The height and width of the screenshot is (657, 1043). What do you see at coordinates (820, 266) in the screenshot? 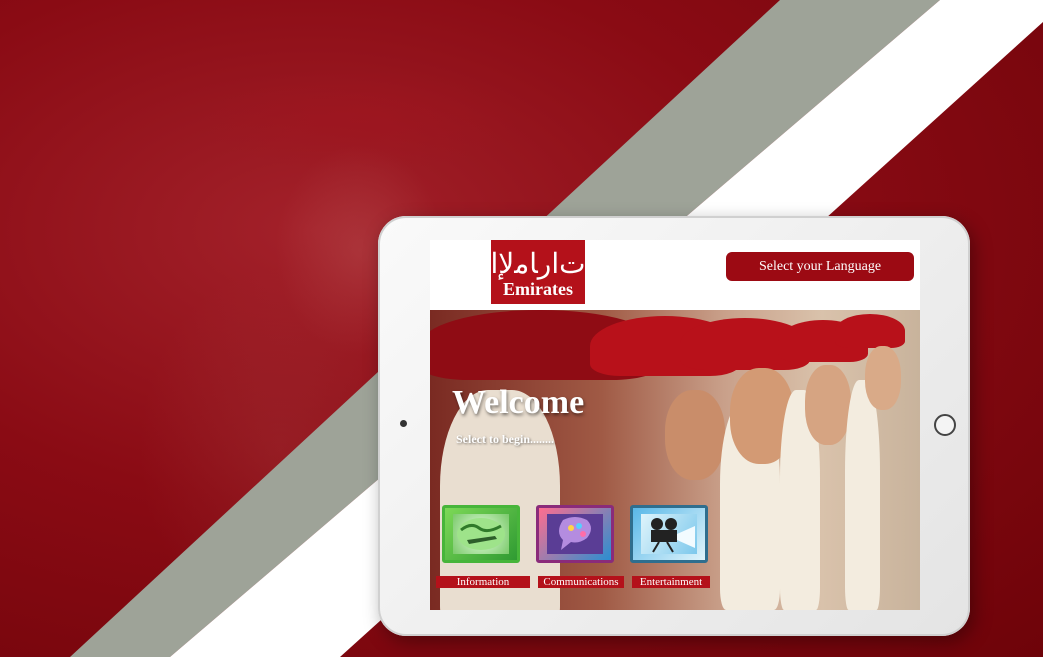
I see `select-language-button: Select your Language` at bounding box center [820, 266].